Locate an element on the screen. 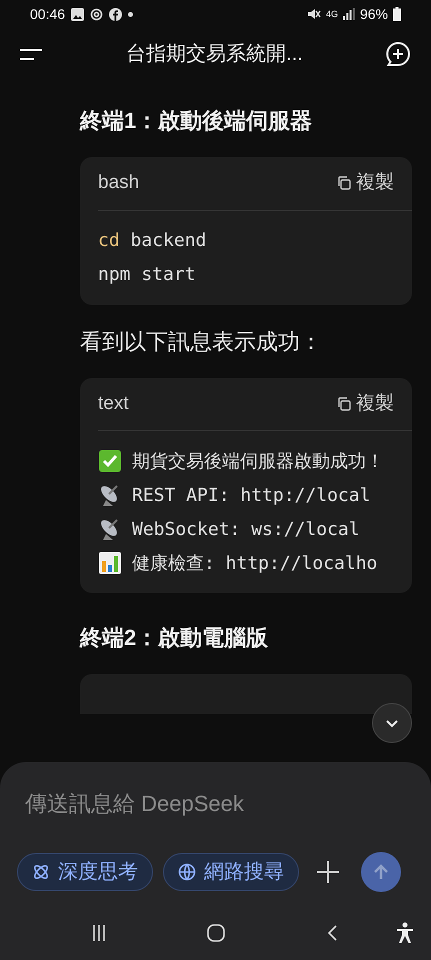 Image resolution: width=431 pixels, height=960 pixels. atom-icon is located at coordinates (41, 872).